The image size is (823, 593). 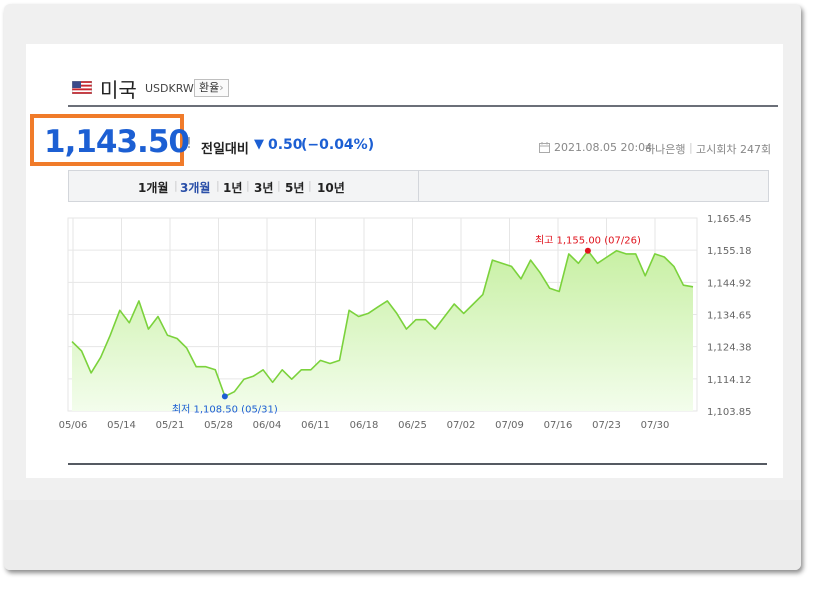 What do you see at coordinates (606, 425) in the screenshot?
I see `x-tick-label: 07/23` at bounding box center [606, 425].